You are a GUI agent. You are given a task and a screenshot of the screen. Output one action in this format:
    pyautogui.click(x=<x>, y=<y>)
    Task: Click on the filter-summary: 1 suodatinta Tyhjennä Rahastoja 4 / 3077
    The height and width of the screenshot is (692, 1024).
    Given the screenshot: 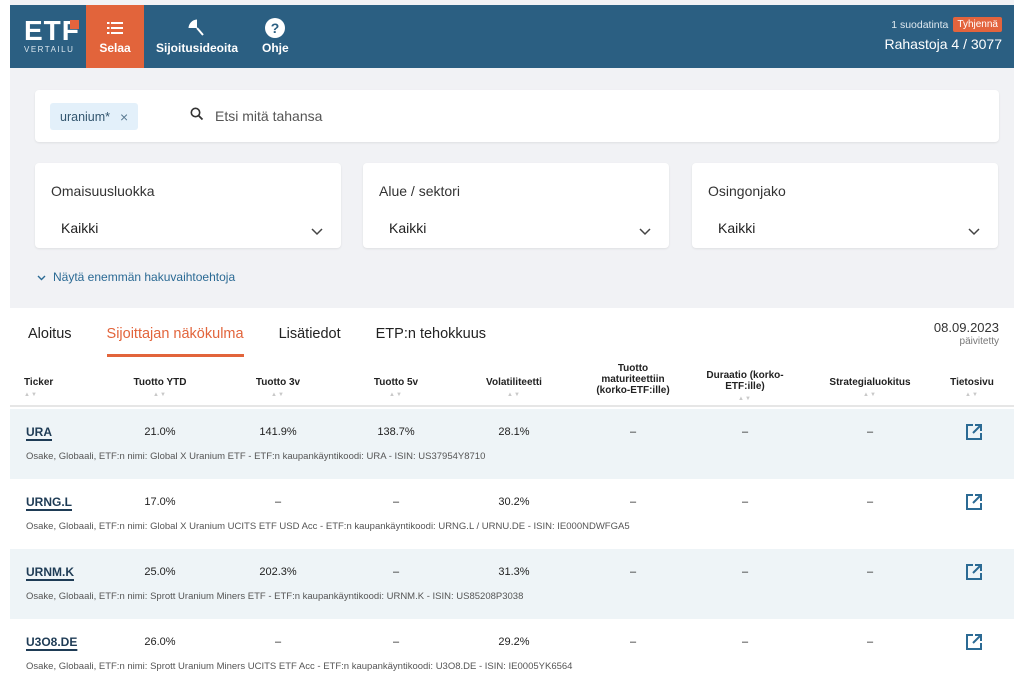 What is the action you would take?
    pyautogui.click(x=943, y=34)
    